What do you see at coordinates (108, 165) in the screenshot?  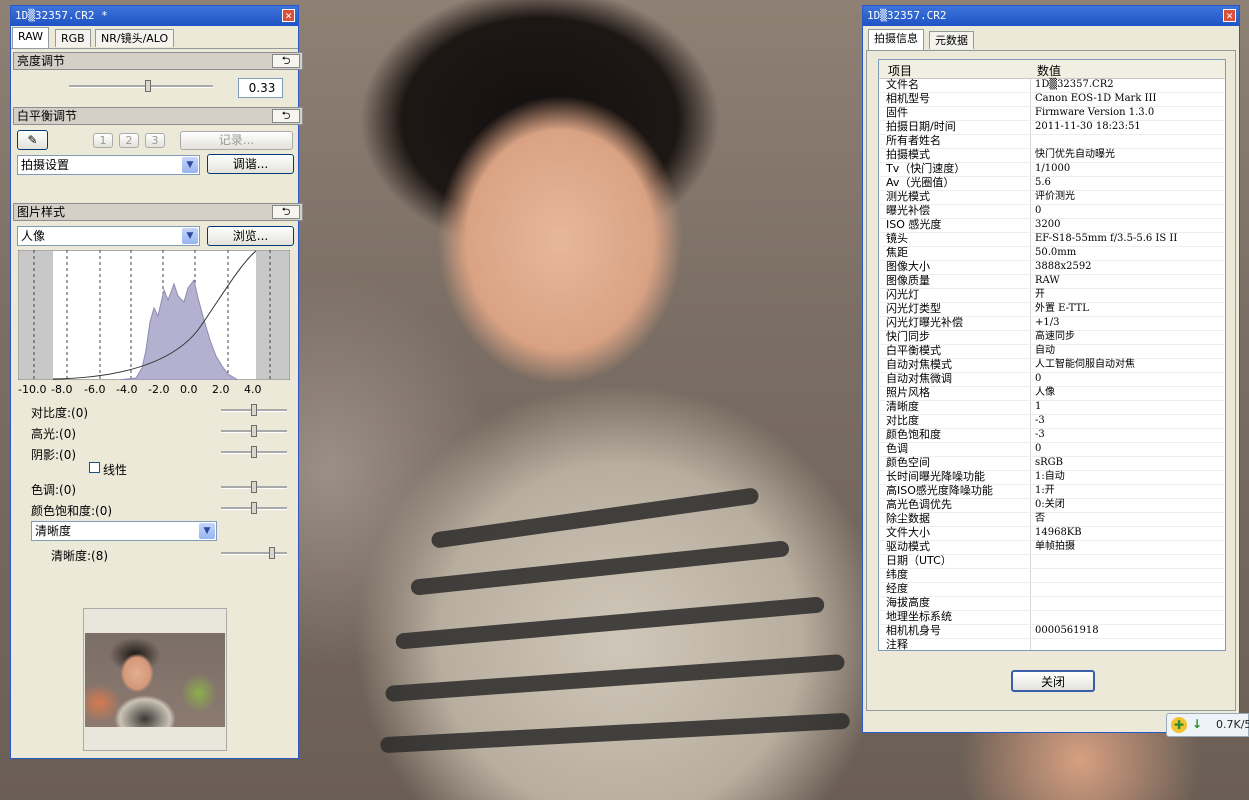 I see `wb-mode-select: 拍摄设置 ▼` at bounding box center [108, 165].